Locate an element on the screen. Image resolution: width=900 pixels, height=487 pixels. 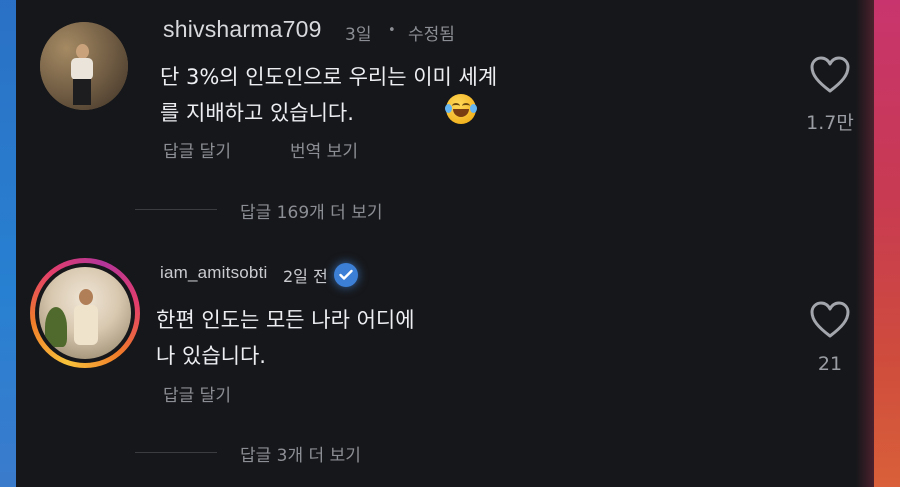
laughing-emoji-icon is located at coordinates (461, 109).